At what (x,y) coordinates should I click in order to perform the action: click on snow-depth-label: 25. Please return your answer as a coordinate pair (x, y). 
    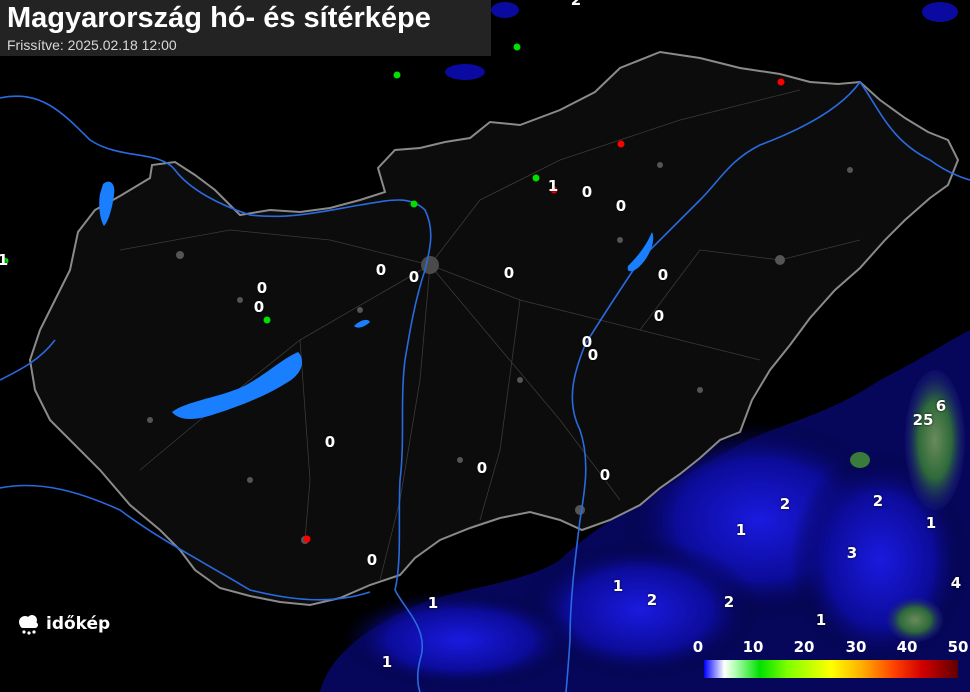
    Looking at the image, I should click on (923, 420).